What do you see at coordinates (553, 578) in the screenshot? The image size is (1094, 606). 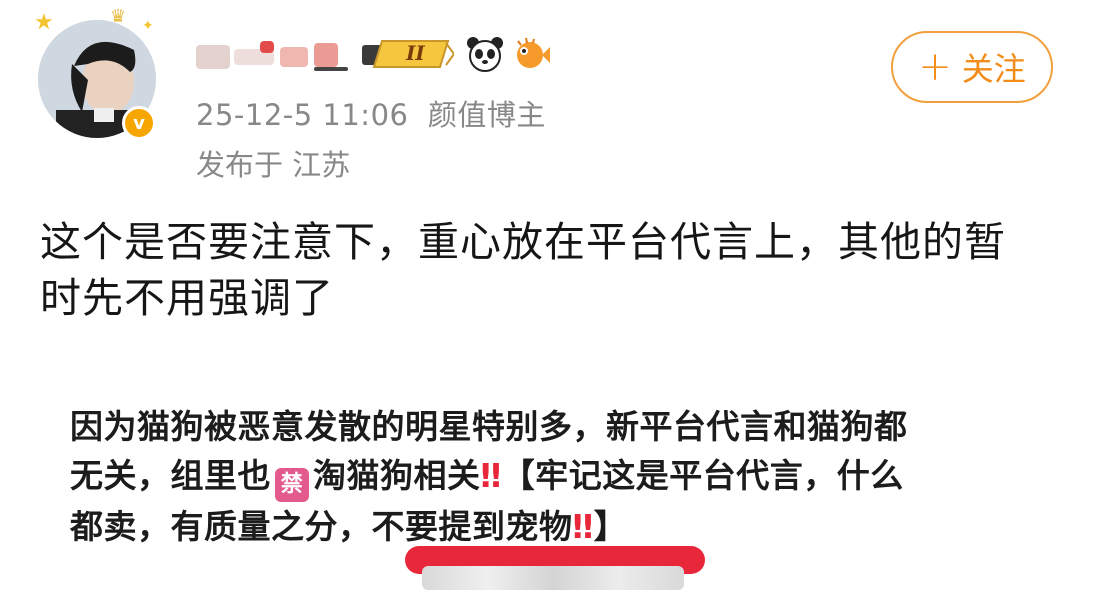 I see `blurred-text` at bounding box center [553, 578].